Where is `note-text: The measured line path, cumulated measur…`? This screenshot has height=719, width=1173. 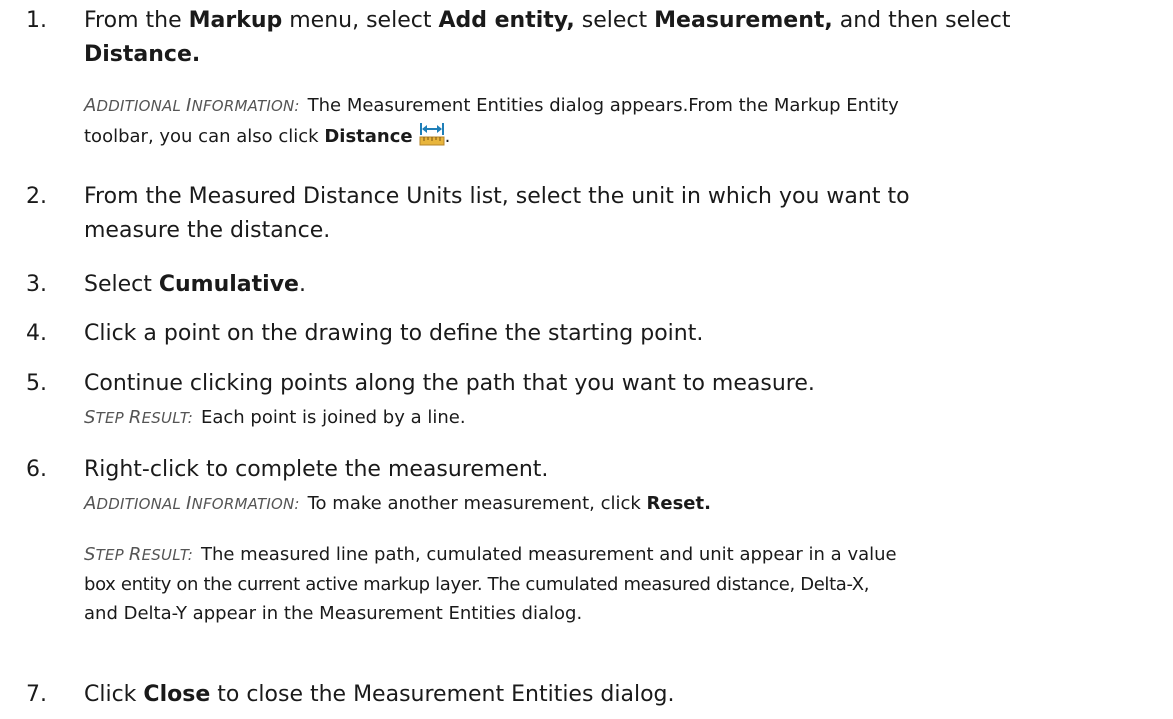 note-text: The measured line path, cumulated measur… is located at coordinates (548, 554).